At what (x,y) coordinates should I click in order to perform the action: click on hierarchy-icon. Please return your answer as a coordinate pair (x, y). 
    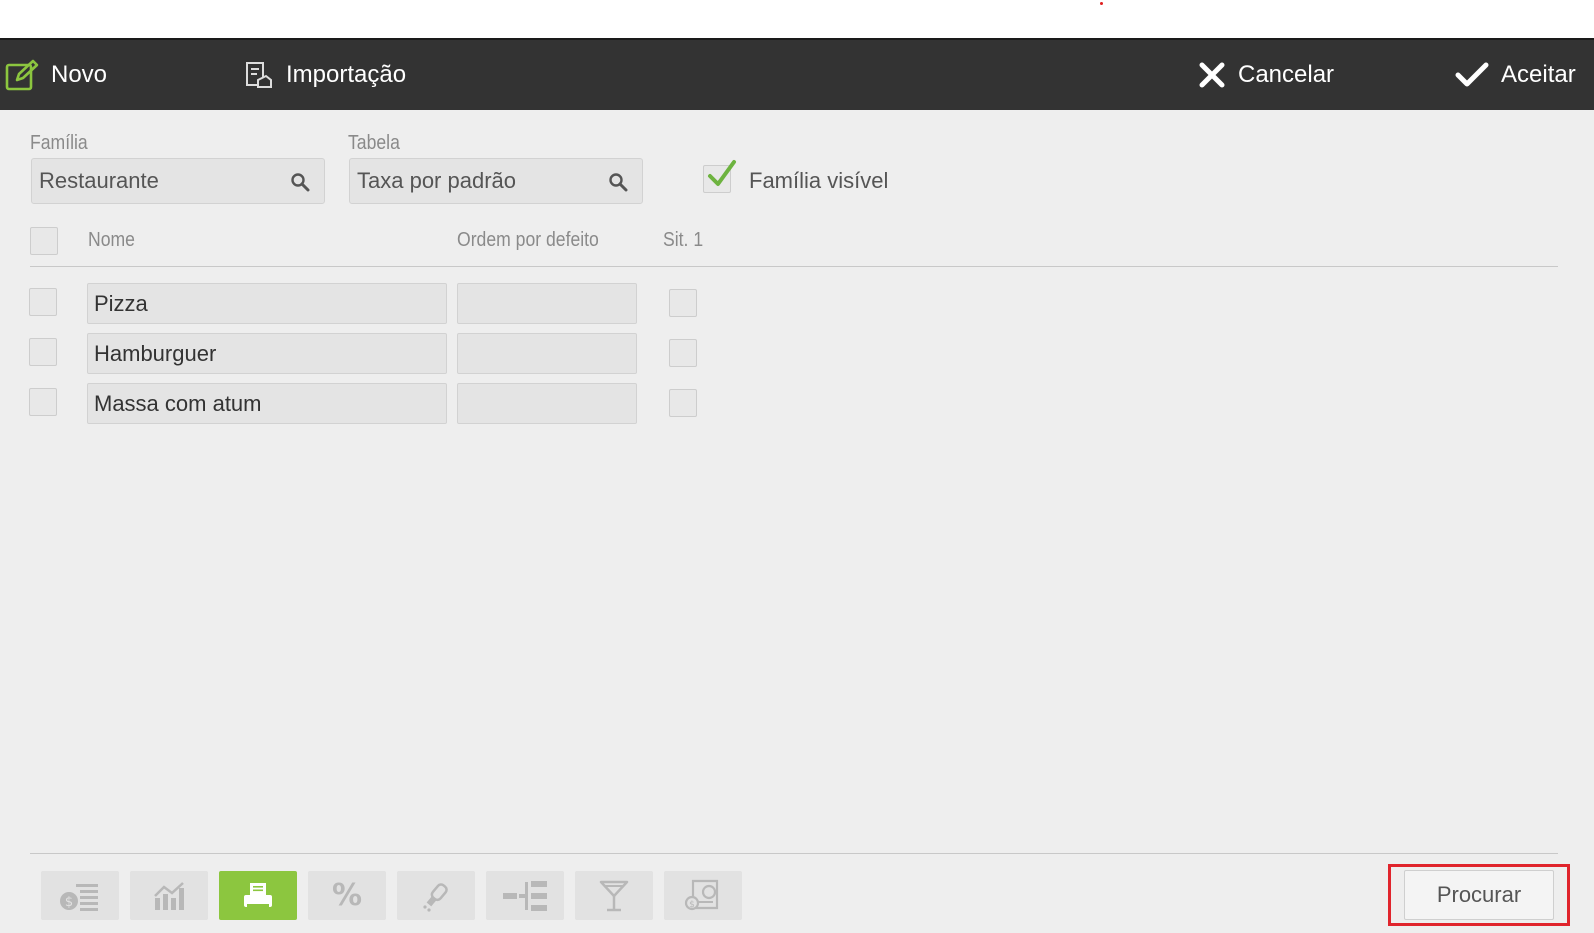
    Looking at the image, I should click on (525, 895).